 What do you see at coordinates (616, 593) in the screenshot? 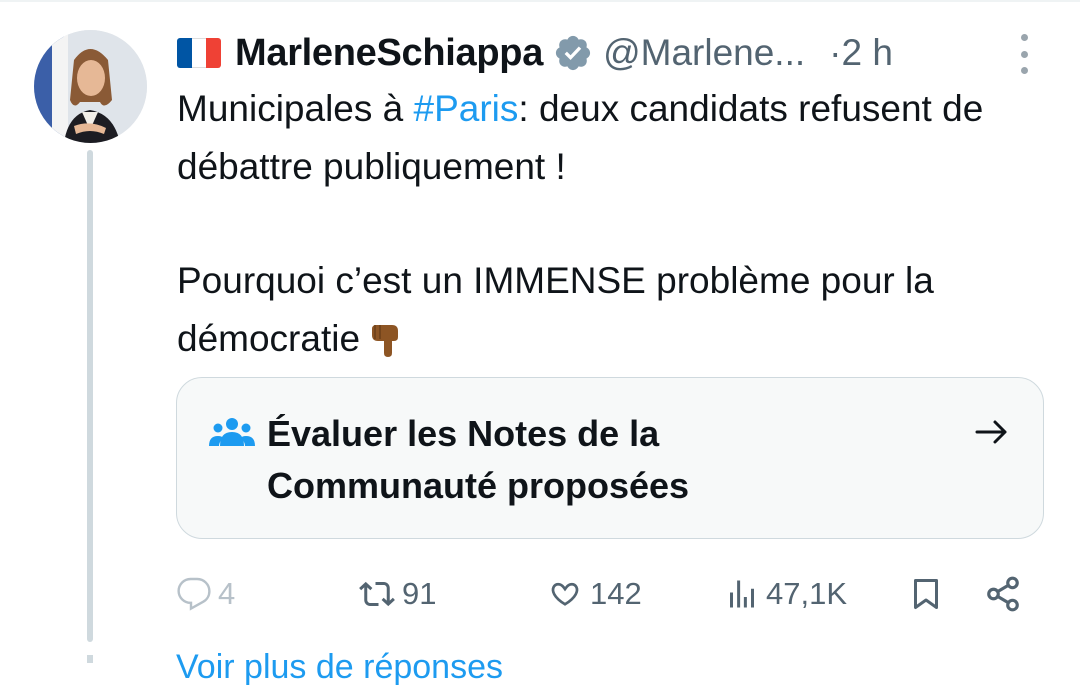
I see `like-count: 142` at bounding box center [616, 593].